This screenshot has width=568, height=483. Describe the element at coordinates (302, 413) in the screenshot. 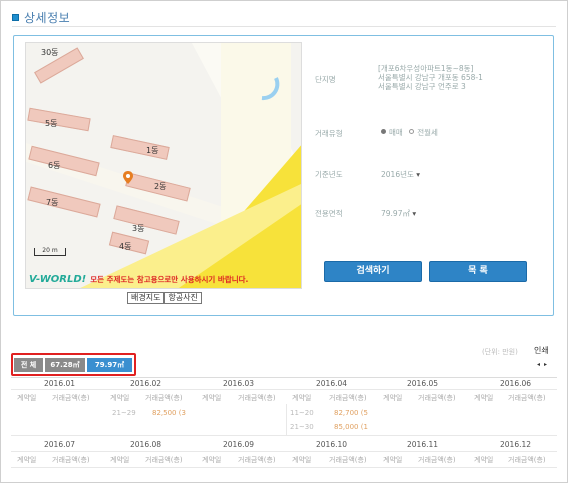

I see `contract-date: 11~20` at that location.